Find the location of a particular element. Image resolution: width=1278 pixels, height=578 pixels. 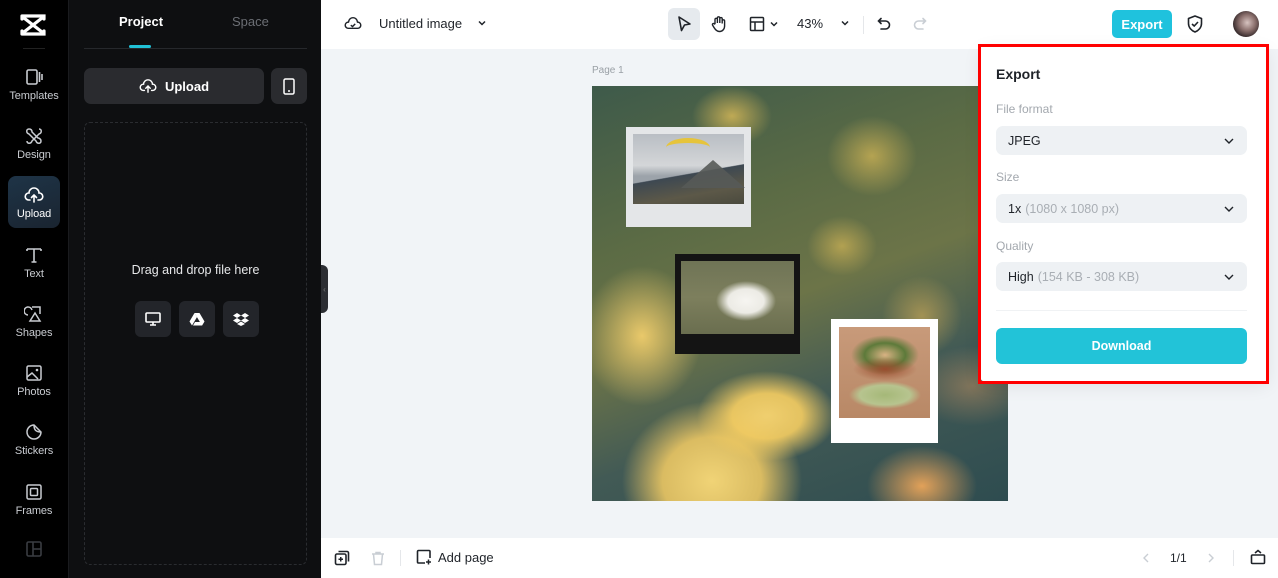

user-avatar is located at coordinates (1246, 24).